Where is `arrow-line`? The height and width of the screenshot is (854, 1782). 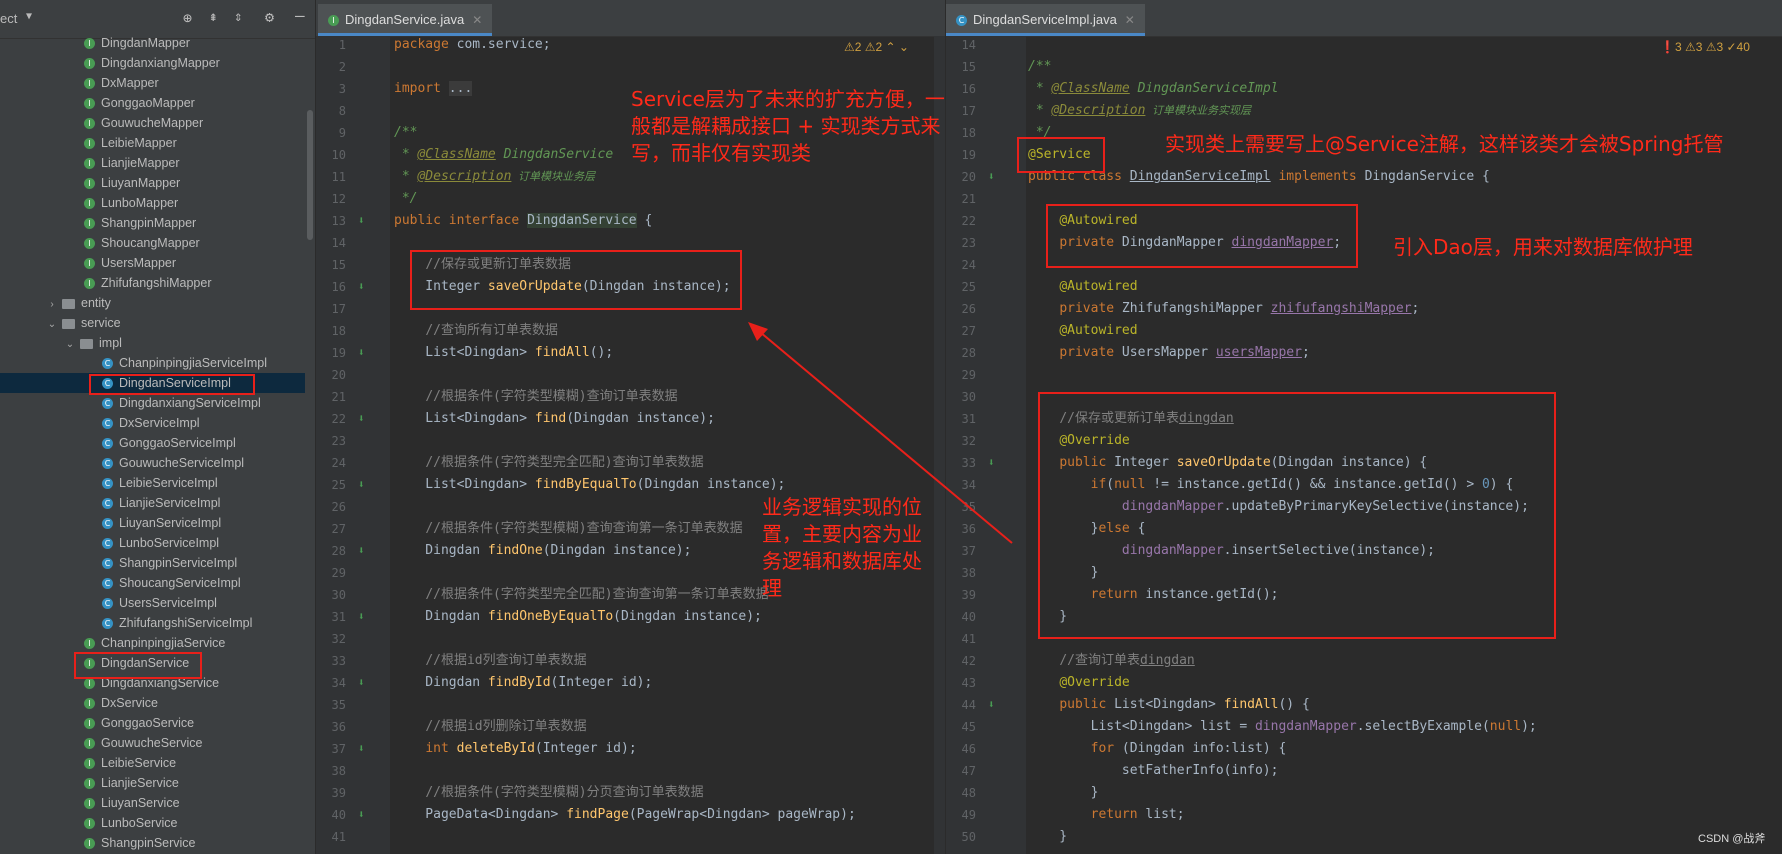
arrow-line is located at coordinates (886, 437).